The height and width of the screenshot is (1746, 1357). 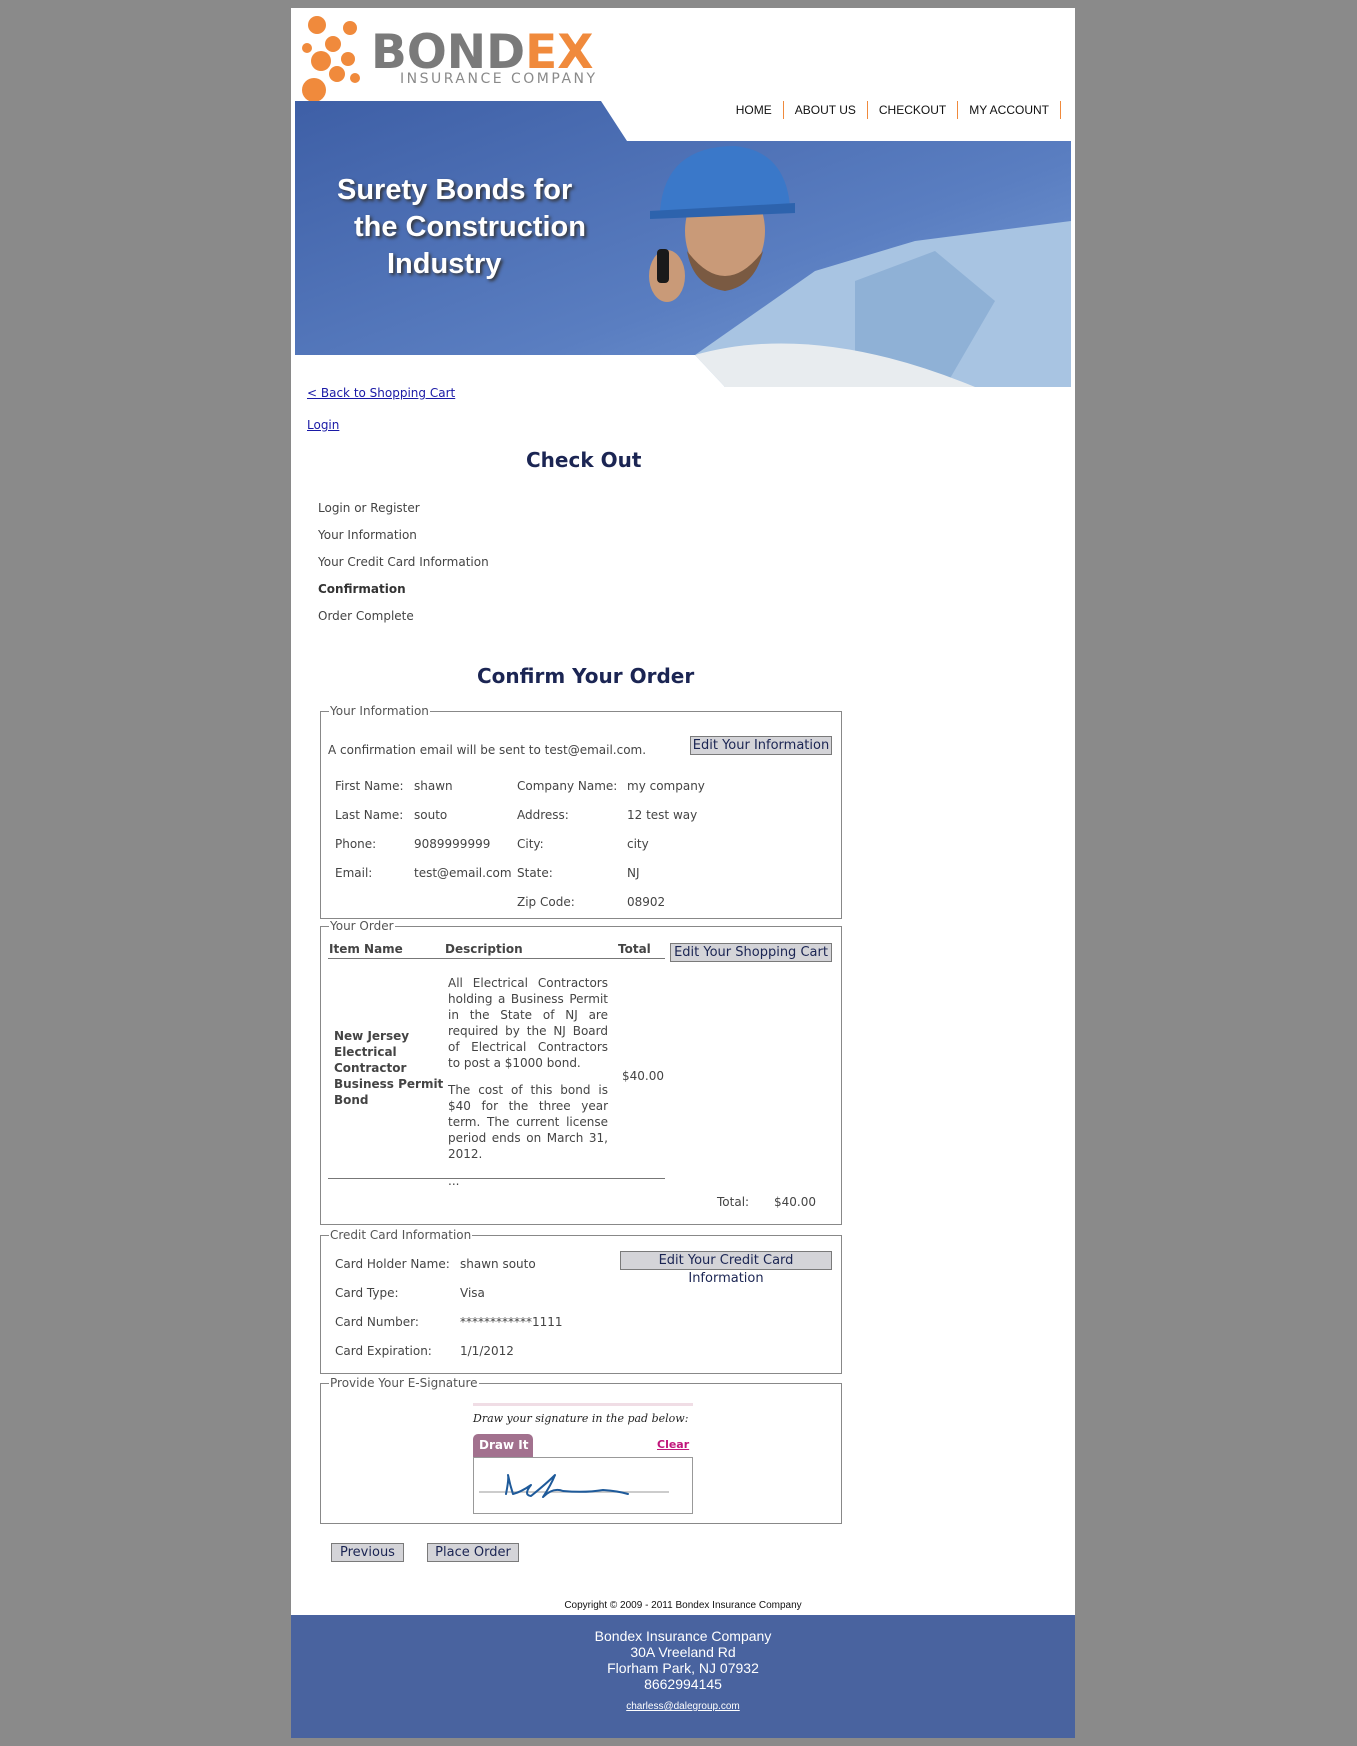 I want to click on value-state: NJ, so click(x=633, y=873).